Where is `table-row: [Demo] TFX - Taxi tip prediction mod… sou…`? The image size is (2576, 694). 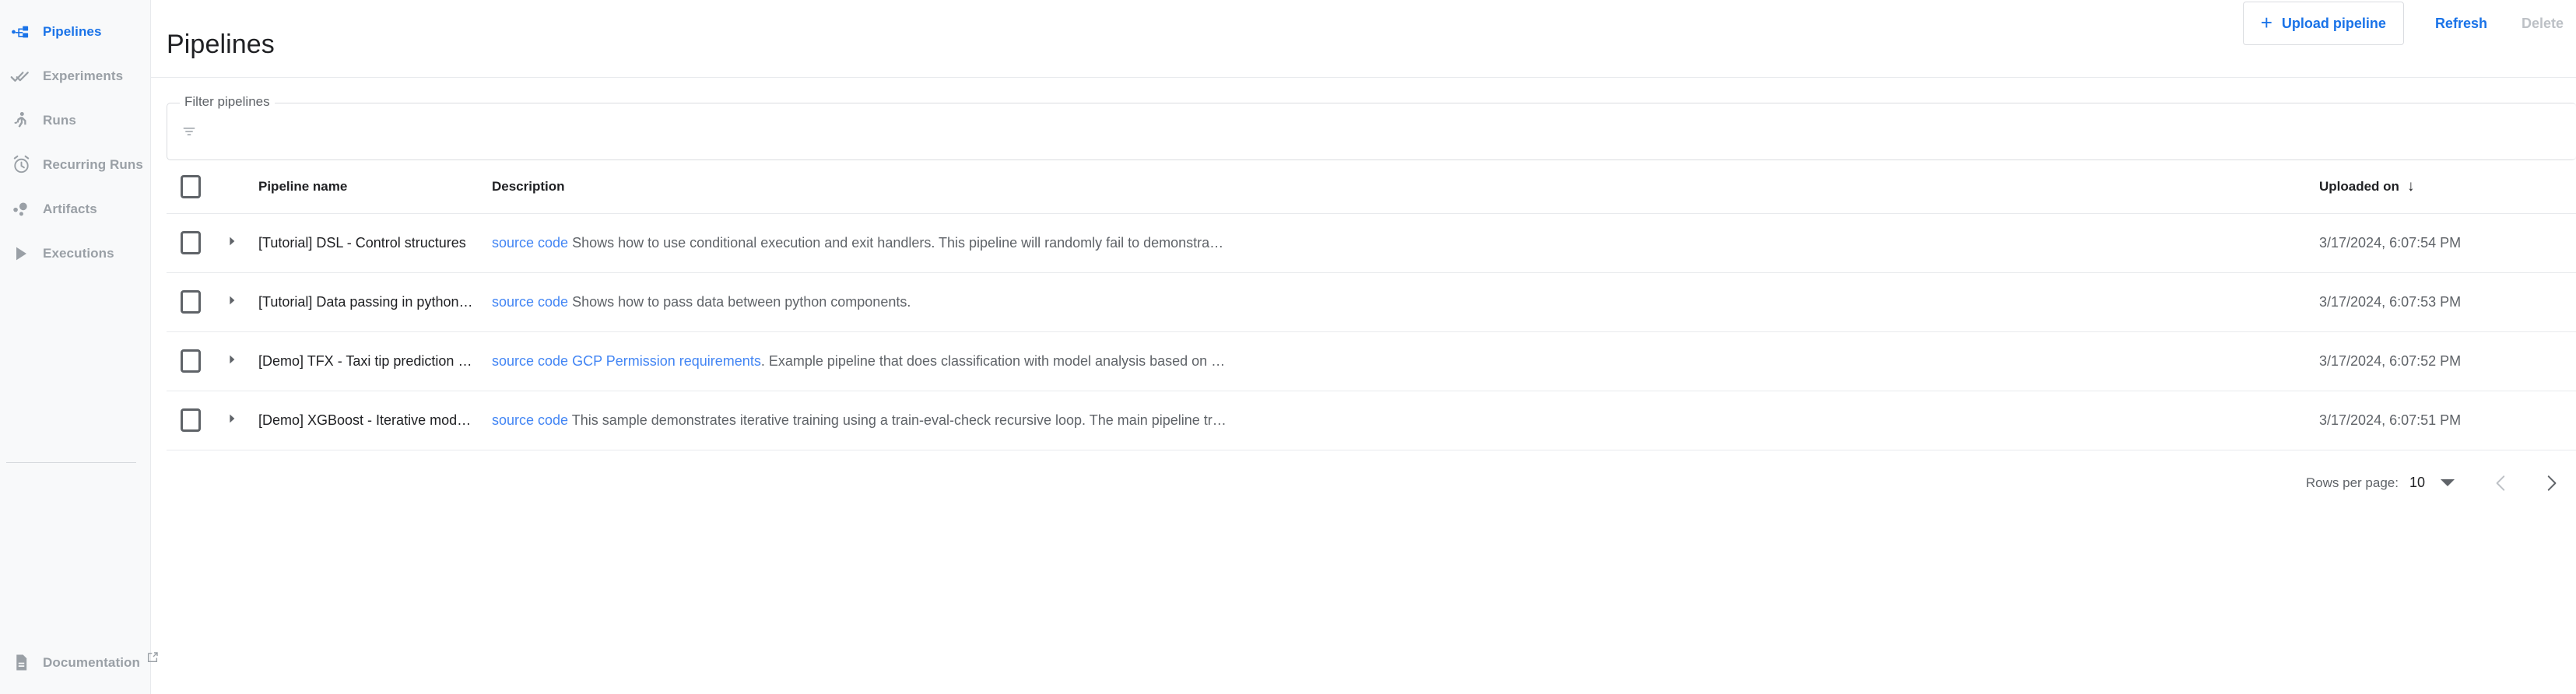 table-row: [Demo] TFX - Taxi tip prediction mod… sou… is located at coordinates (1372, 361).